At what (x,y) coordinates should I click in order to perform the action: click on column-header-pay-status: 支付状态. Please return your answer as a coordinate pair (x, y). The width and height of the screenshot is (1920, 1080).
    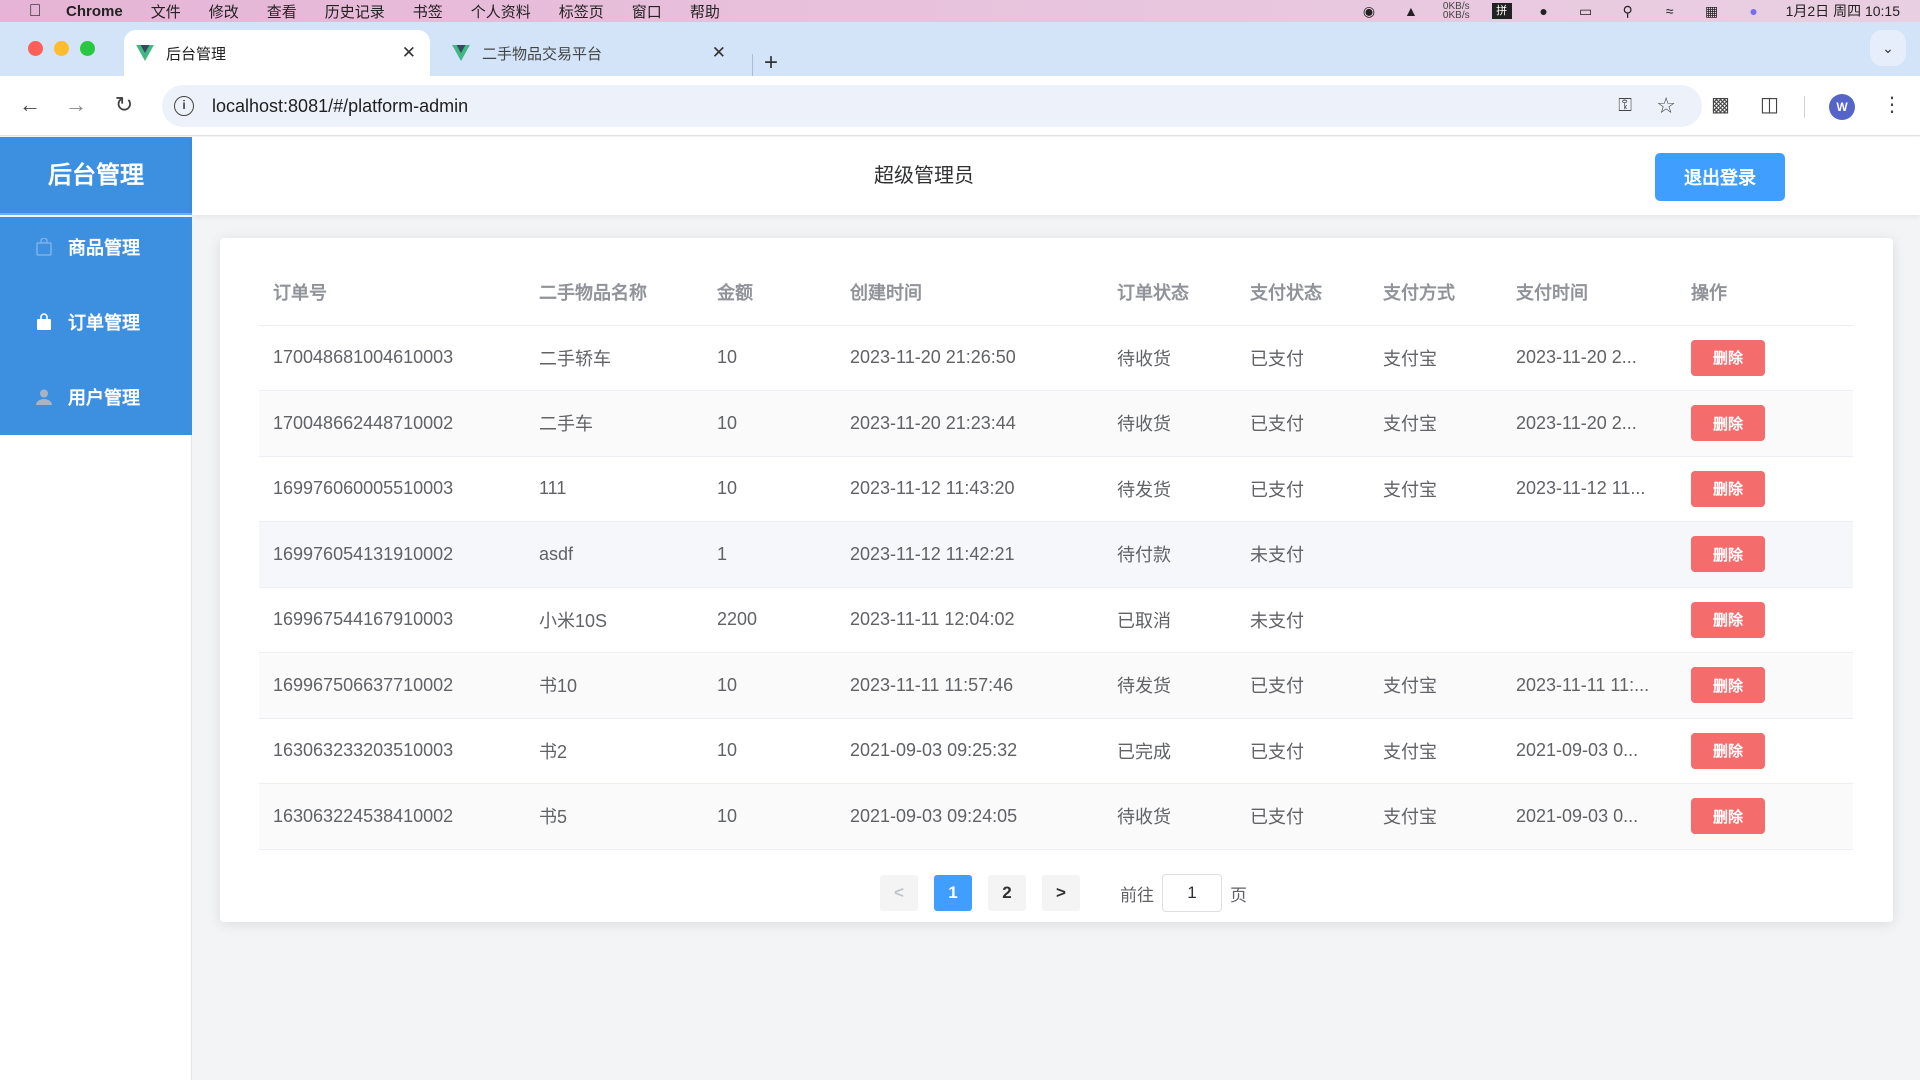
    Looking at the image, I should click on (1302, 293).